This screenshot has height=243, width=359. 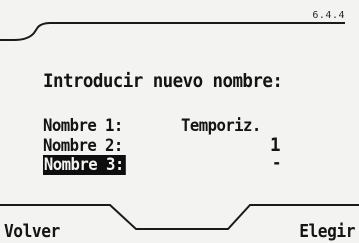 I want to click on header-divider, so click(x=172, y=31).